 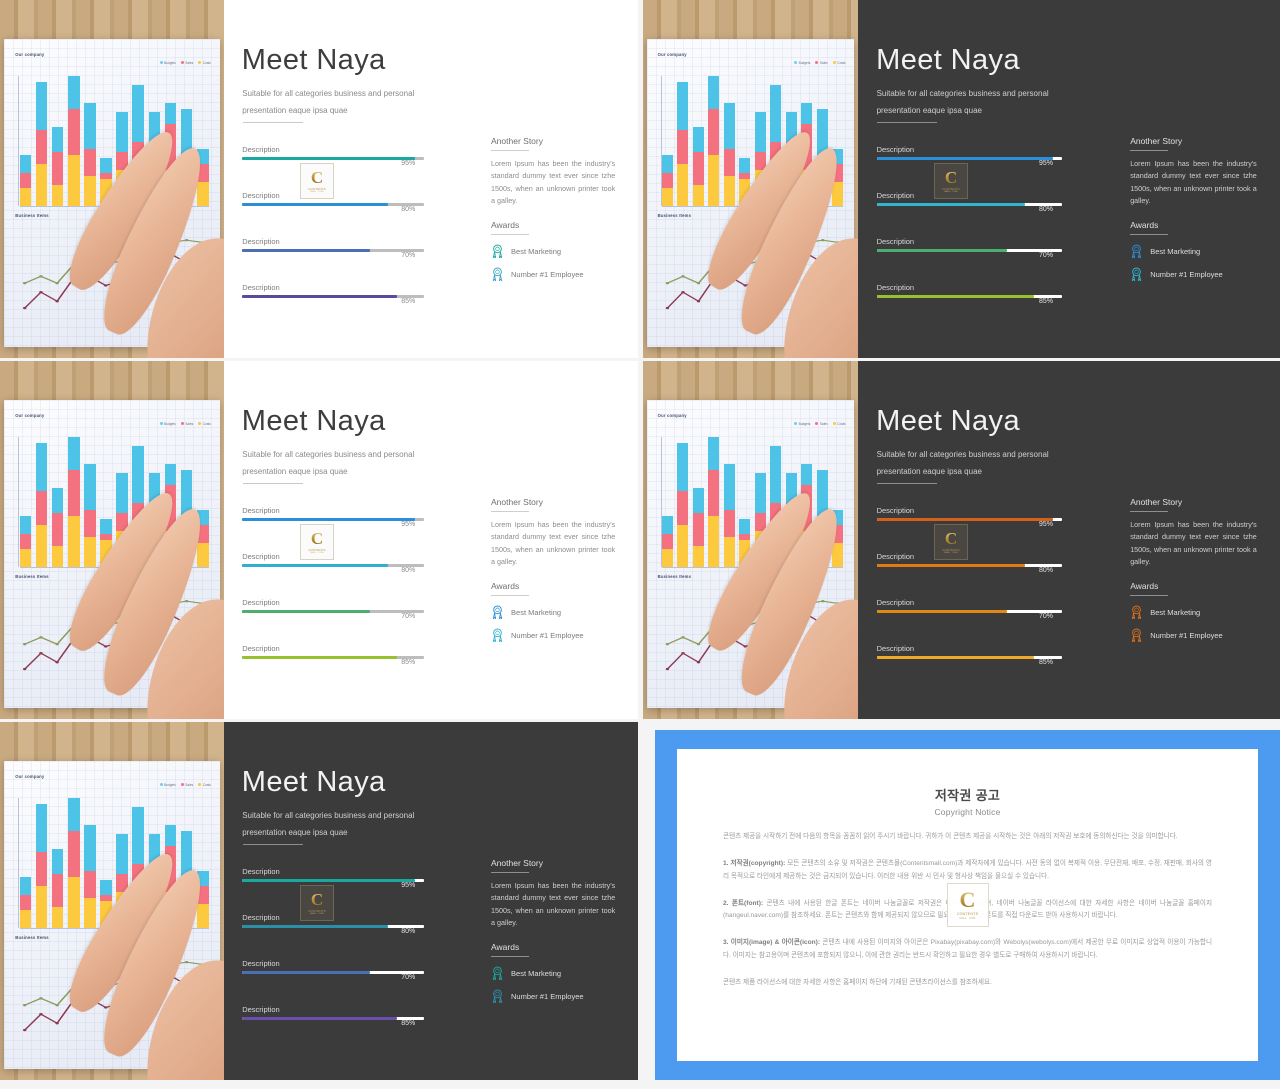 I want to click on story-heading-rule, so click(x=1149, y=150).